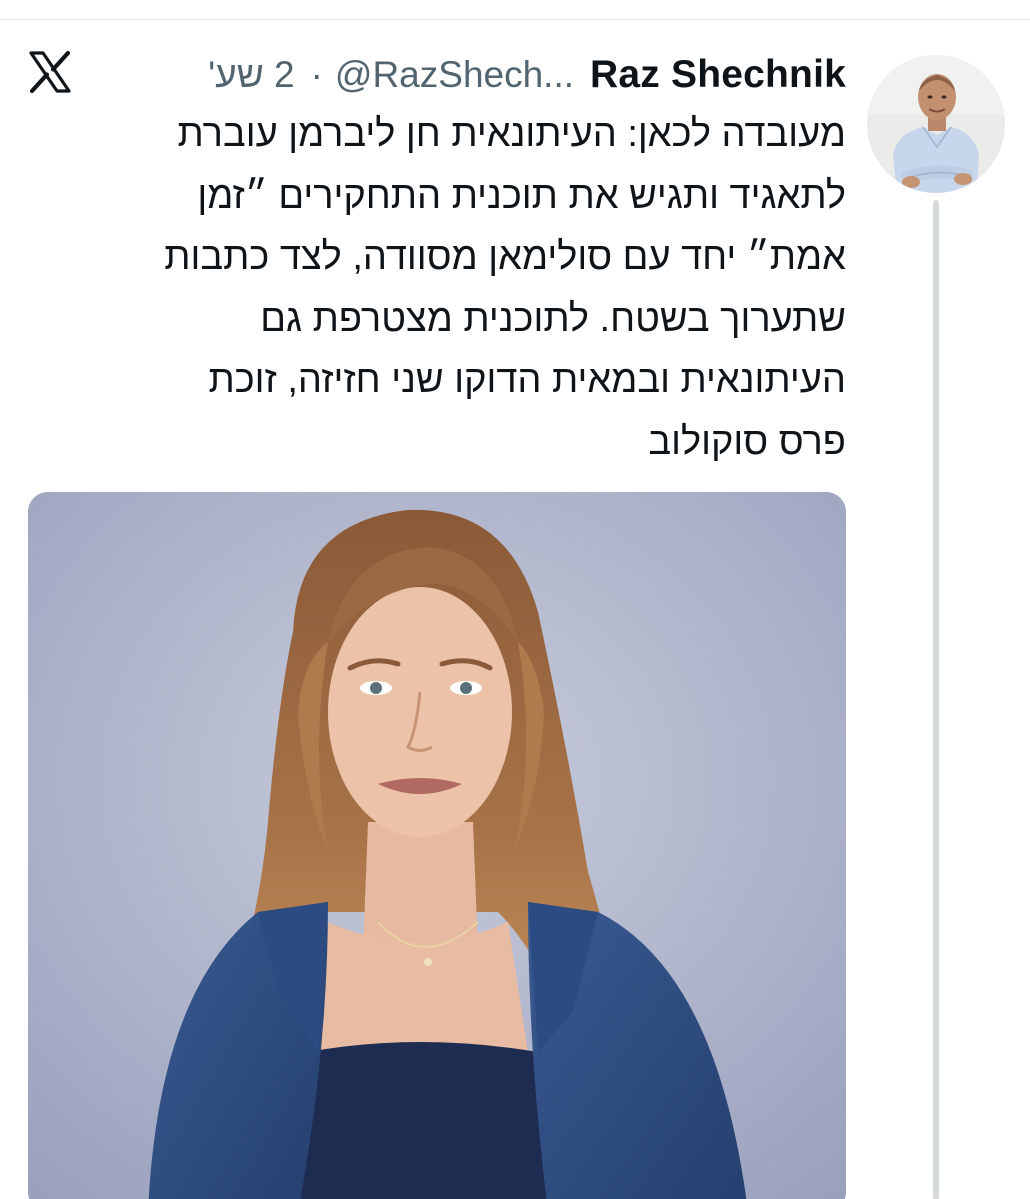 The image size is (1030, 1199). What do you see at coordinates (511, 134) in the screenshot?
I see `tweet-text-line: מעובדה לכאן: העיתונאית חן ליברמן עוברת` at bounding box center [511, 134].